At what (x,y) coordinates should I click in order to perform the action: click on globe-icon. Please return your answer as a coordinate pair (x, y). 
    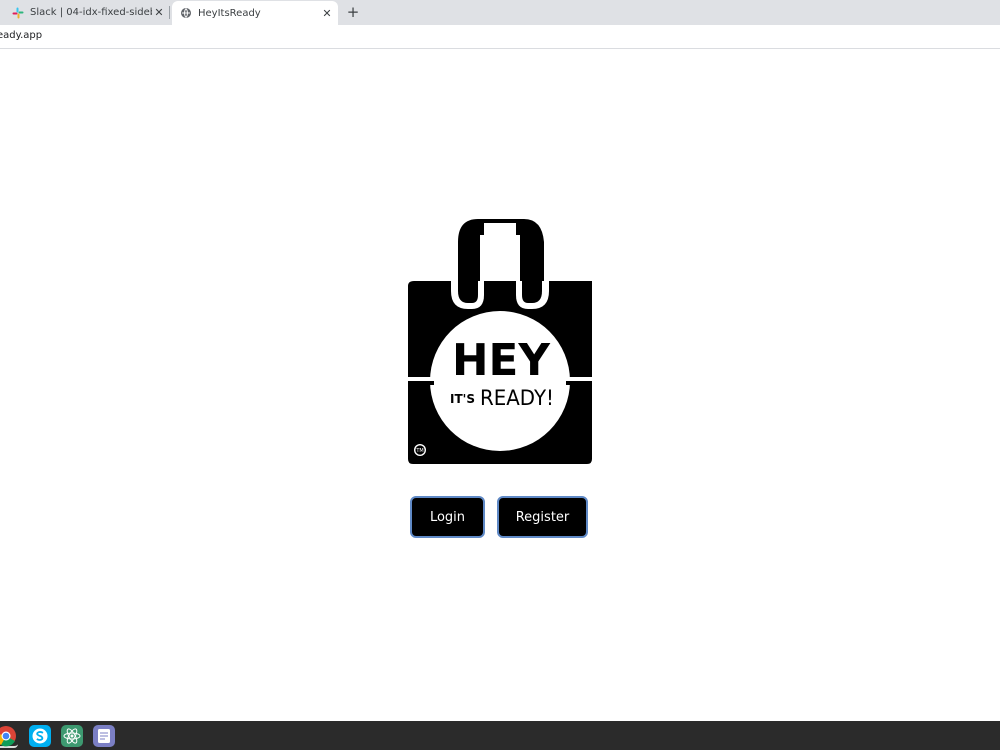
    Looking at the image, I should click on (186, 13).